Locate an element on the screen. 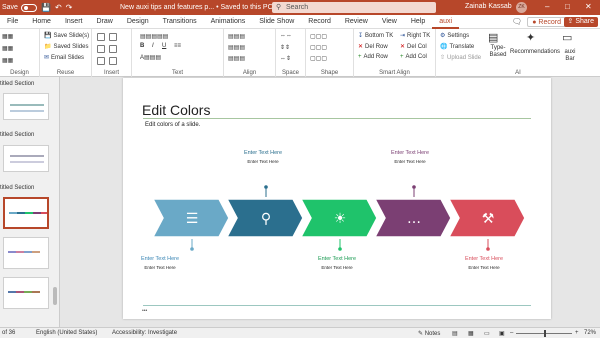 The height and width of the screenshot is (338, 600). step-1-caption: Enter Text Here Enter Text Here is located at coordinates (160, 263).